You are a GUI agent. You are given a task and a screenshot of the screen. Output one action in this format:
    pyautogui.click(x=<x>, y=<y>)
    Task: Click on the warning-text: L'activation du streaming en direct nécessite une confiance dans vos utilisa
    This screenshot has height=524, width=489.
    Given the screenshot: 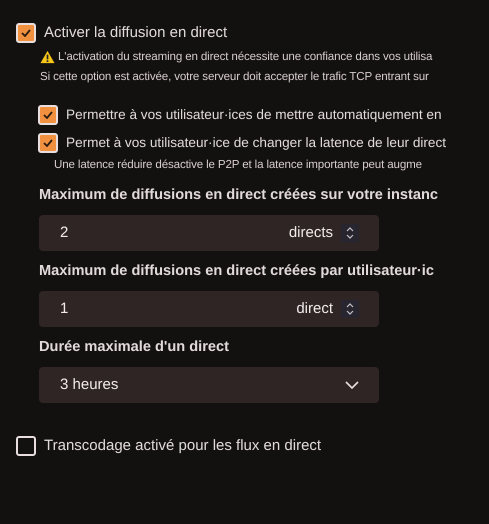 What is the action you would take?
    pyautogui.click(x=245, y=56)
    